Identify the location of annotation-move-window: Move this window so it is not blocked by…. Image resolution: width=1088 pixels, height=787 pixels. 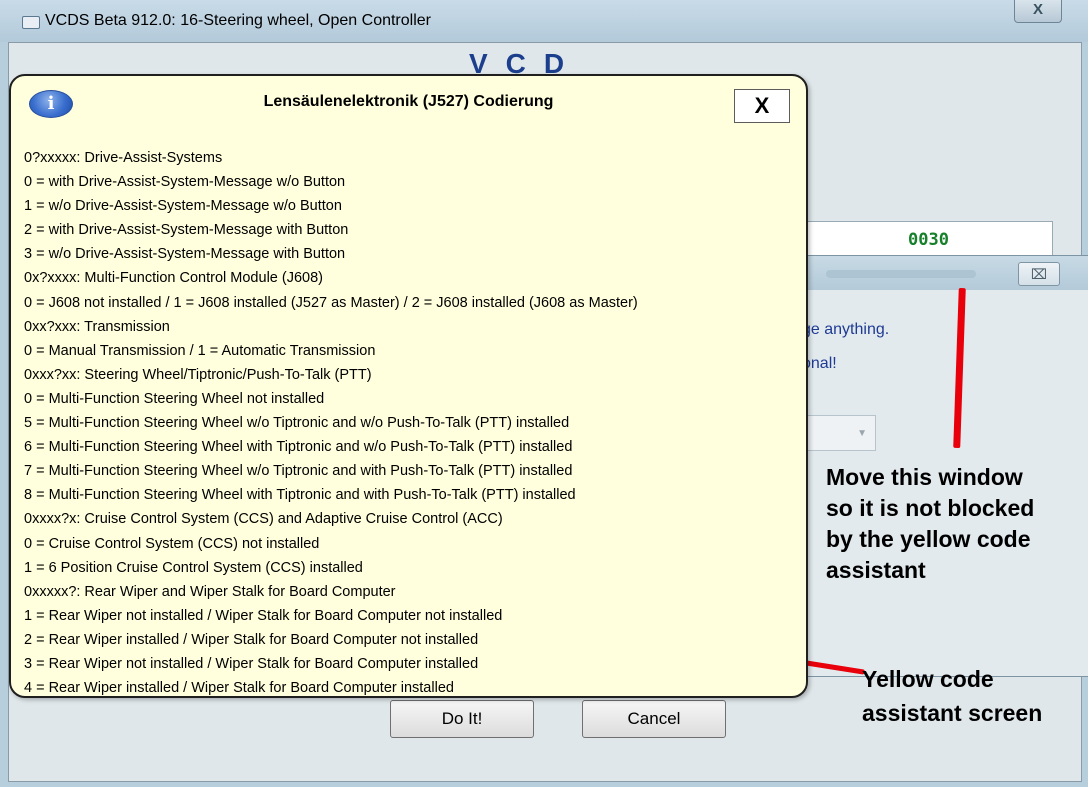
(930, 524).